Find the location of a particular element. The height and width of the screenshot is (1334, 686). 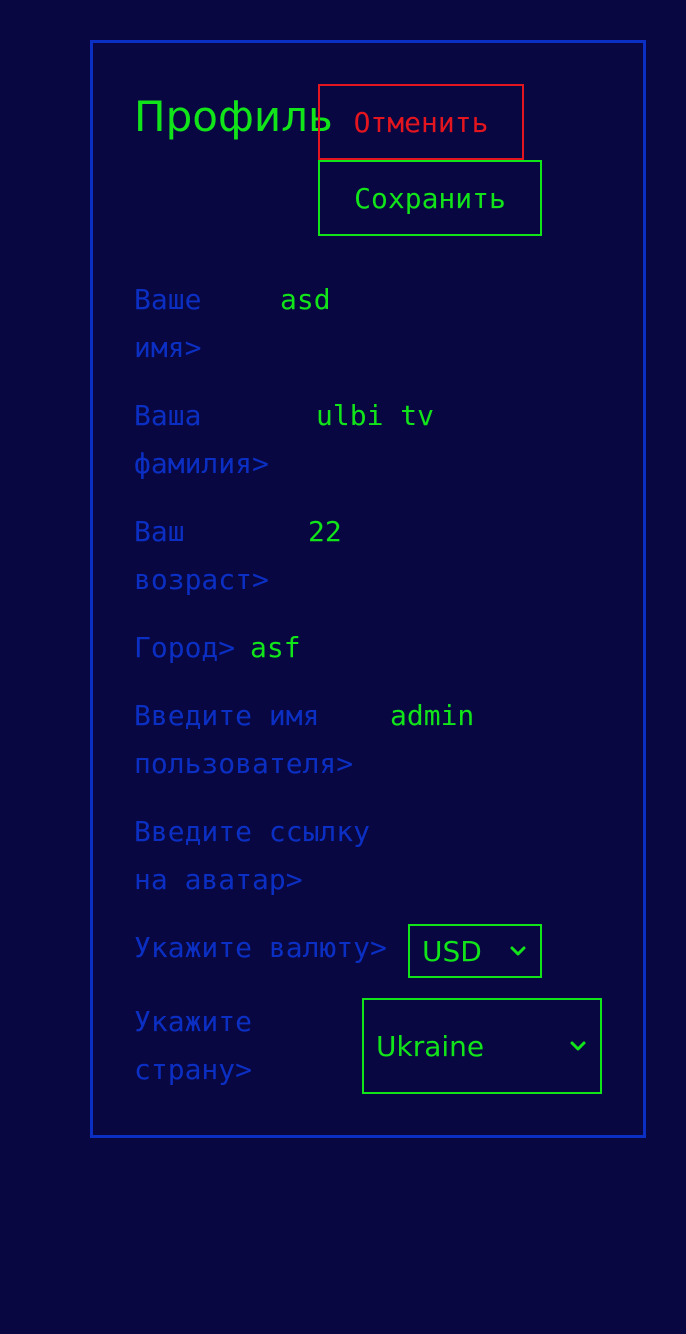

currency-label: Укажите валюту> is located at coordinates (260, 947).